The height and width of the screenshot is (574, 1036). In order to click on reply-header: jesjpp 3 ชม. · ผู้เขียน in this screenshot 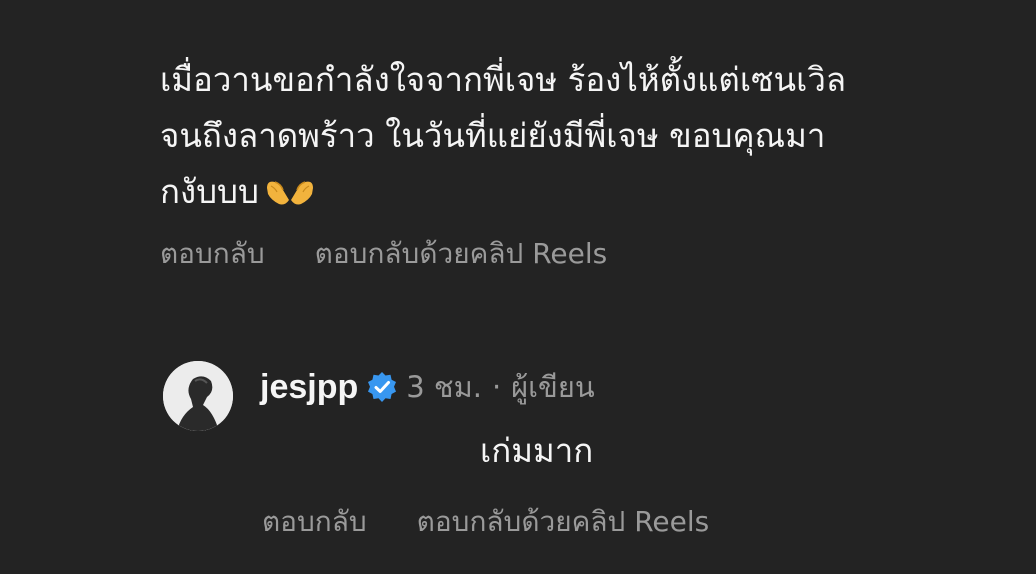, I will do `click(427, 387)`.